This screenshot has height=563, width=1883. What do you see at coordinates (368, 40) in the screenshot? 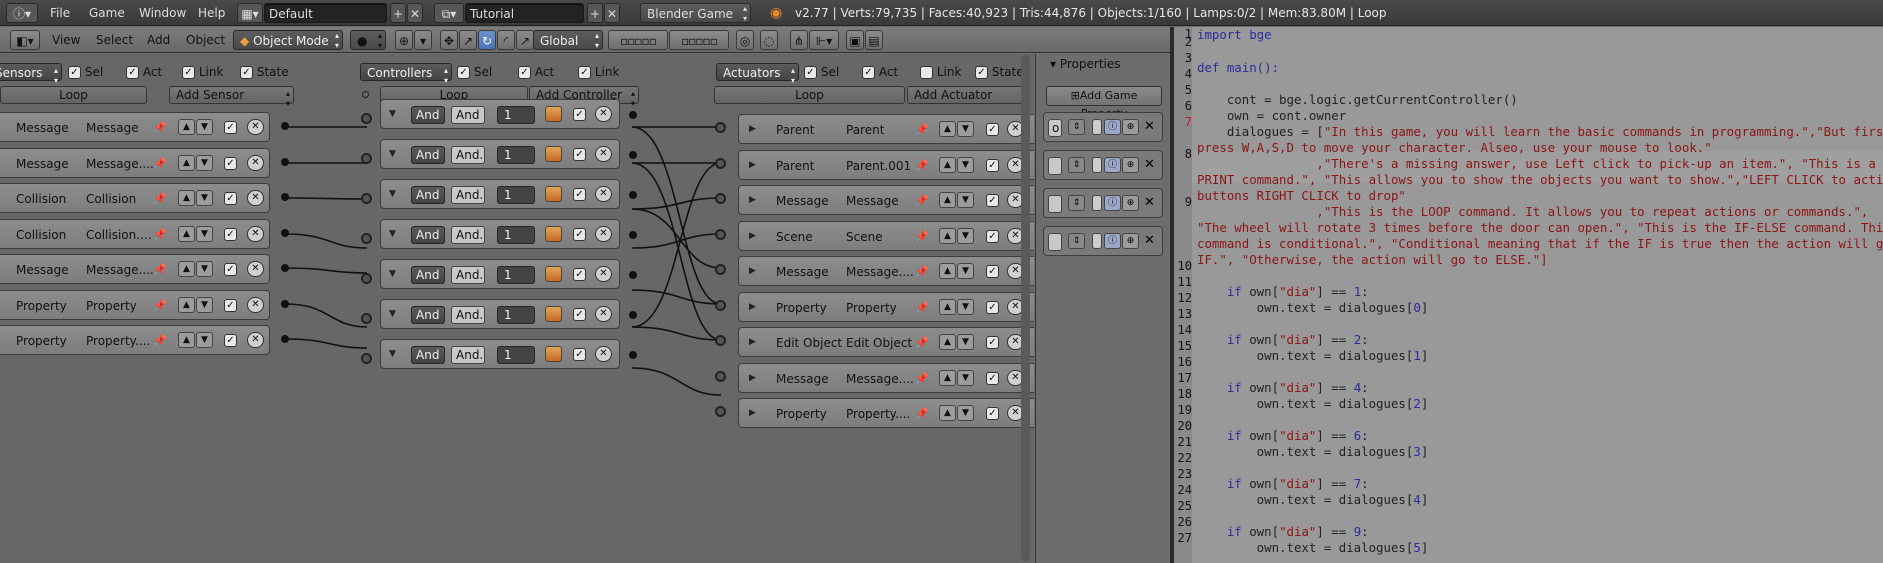
I see `viewport-shading-select: ● ▴ ▾` at bounding box center [368, 40].